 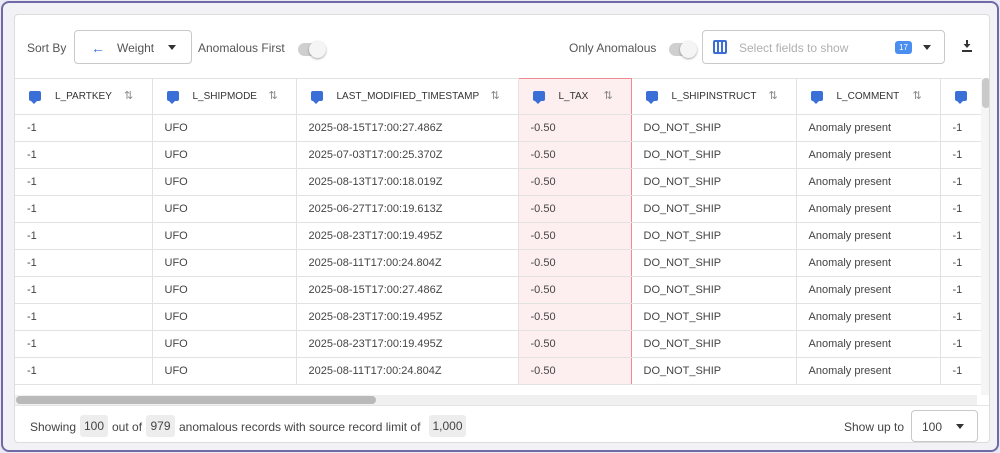 What do you see at coordinates (447, 426) in the screenshot?
I see `source-limit-chip: 1,000` at bounding box center [447, 426].